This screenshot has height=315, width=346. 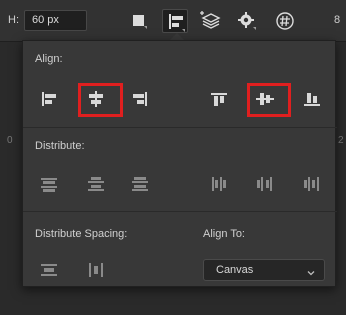 What do you see at coordinates (140, 184) in the screenshot?
I see `distribute-bottom-edges-icon` at bounding box center [140, 184].